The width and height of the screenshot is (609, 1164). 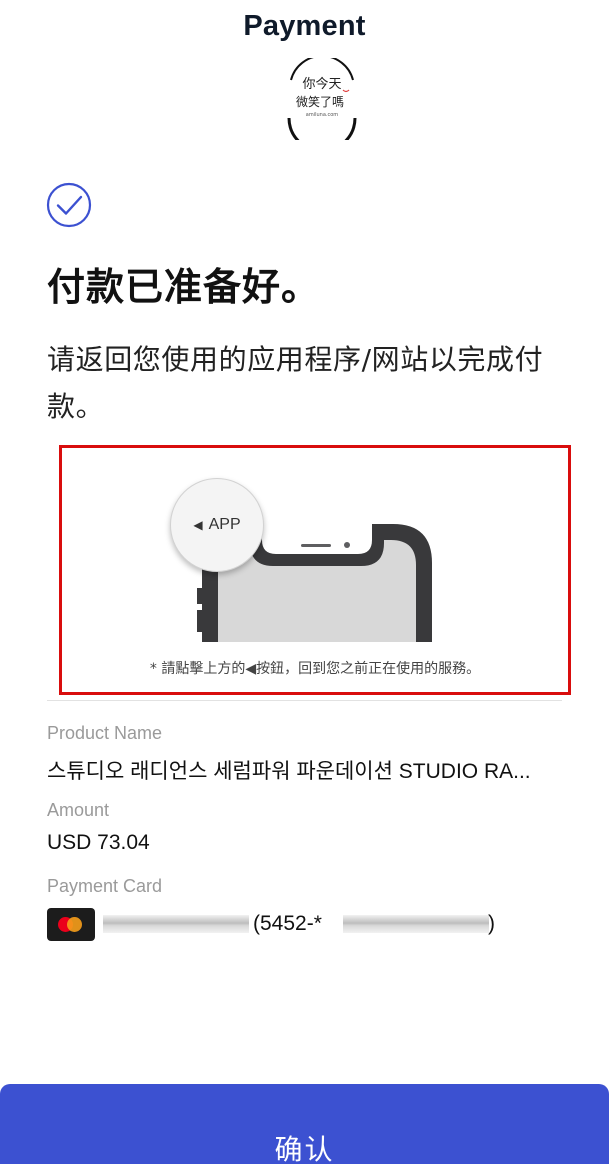 I want to click on amount-value: USD 73.04, so click(x=98, y=842).